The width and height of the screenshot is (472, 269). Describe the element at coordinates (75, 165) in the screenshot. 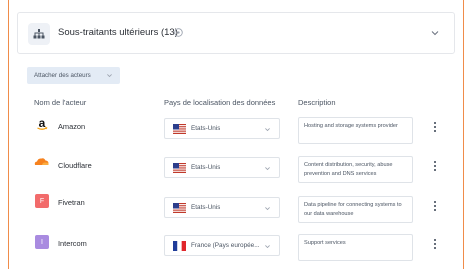

I see `actor-name: Cloudflare` at that location.